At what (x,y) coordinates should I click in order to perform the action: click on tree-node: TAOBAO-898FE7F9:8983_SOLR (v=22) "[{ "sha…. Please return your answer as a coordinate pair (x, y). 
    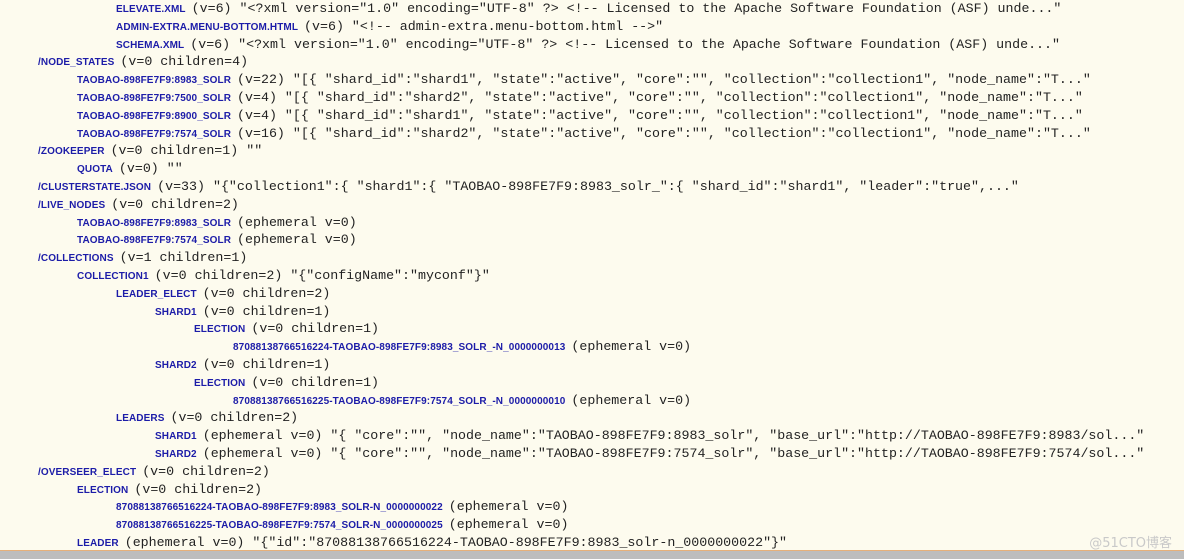
    Looking at the image, I should click on (584, 79).